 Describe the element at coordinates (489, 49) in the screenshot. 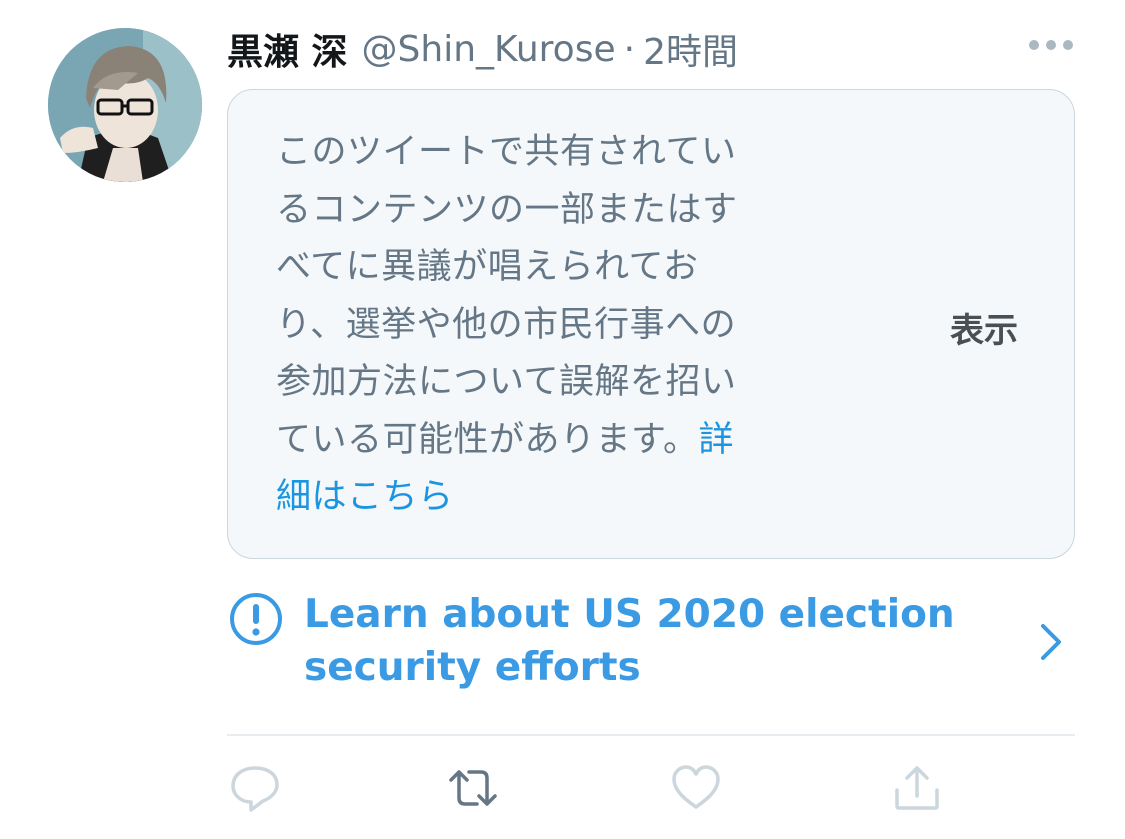

I see `user-handle: @Shin_Kurose` at that location.